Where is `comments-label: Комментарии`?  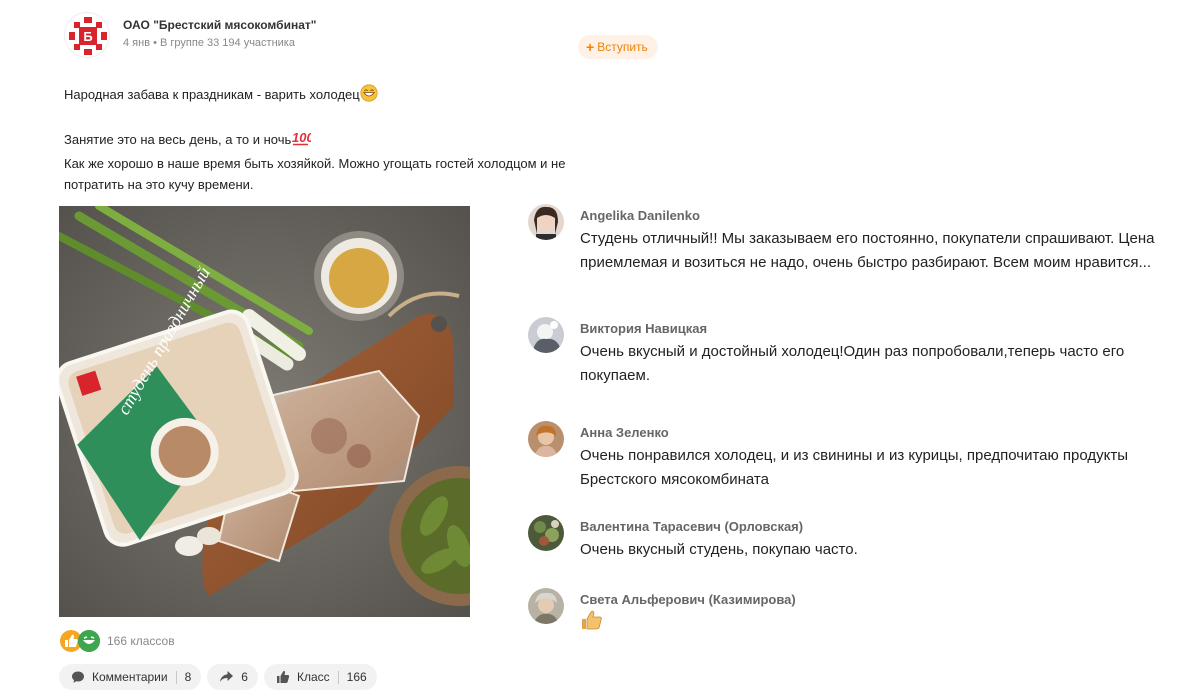
comments-label: Комментарии is located at coordinates (130, 677).